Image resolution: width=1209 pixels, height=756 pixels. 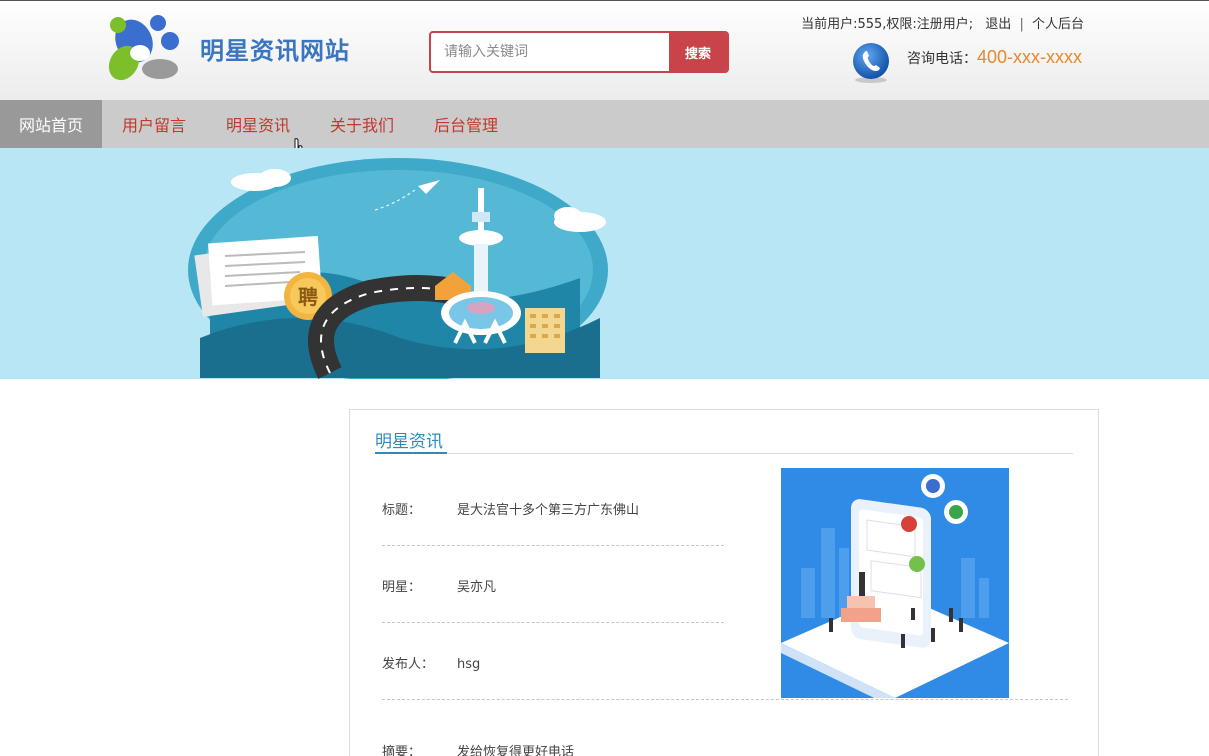 What do you see at coordinates (143, 49) in the screenshot?
I see `logo-icon` at bounding box center [143, 49].